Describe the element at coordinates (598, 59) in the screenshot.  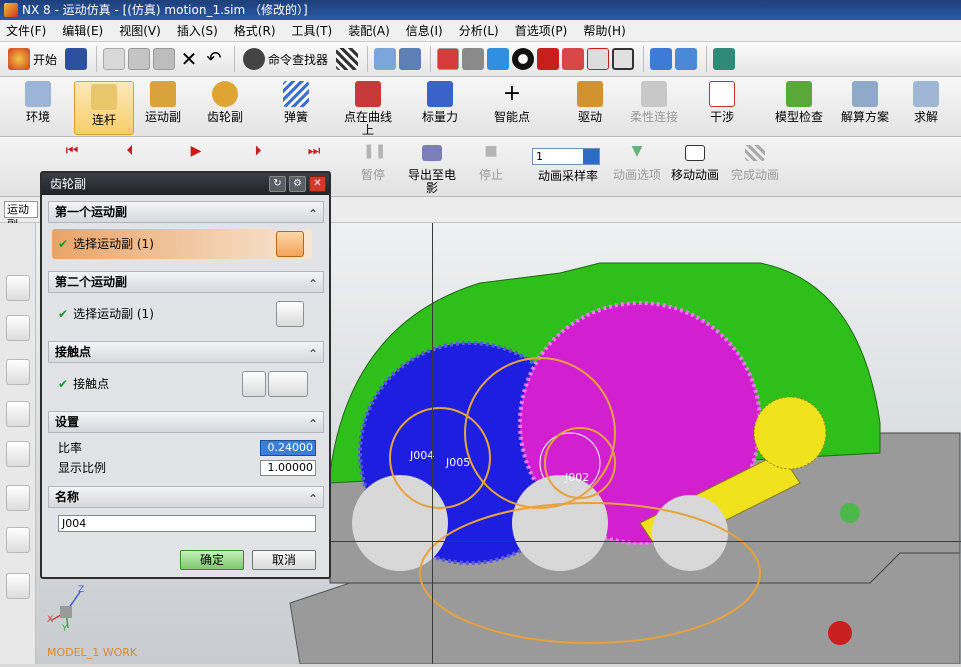
I see `wire-cube-icon` at that location.